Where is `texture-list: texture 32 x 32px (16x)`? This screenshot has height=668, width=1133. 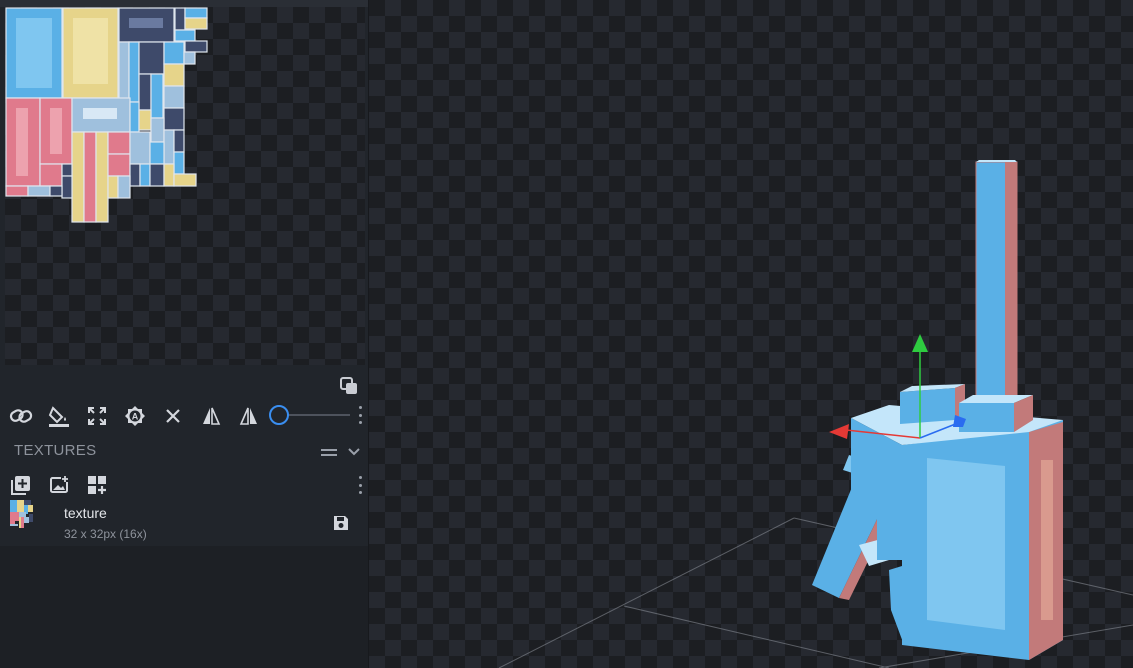
texture-list: texture 32 x 32px (16x) is located at coordinates (184, 584).